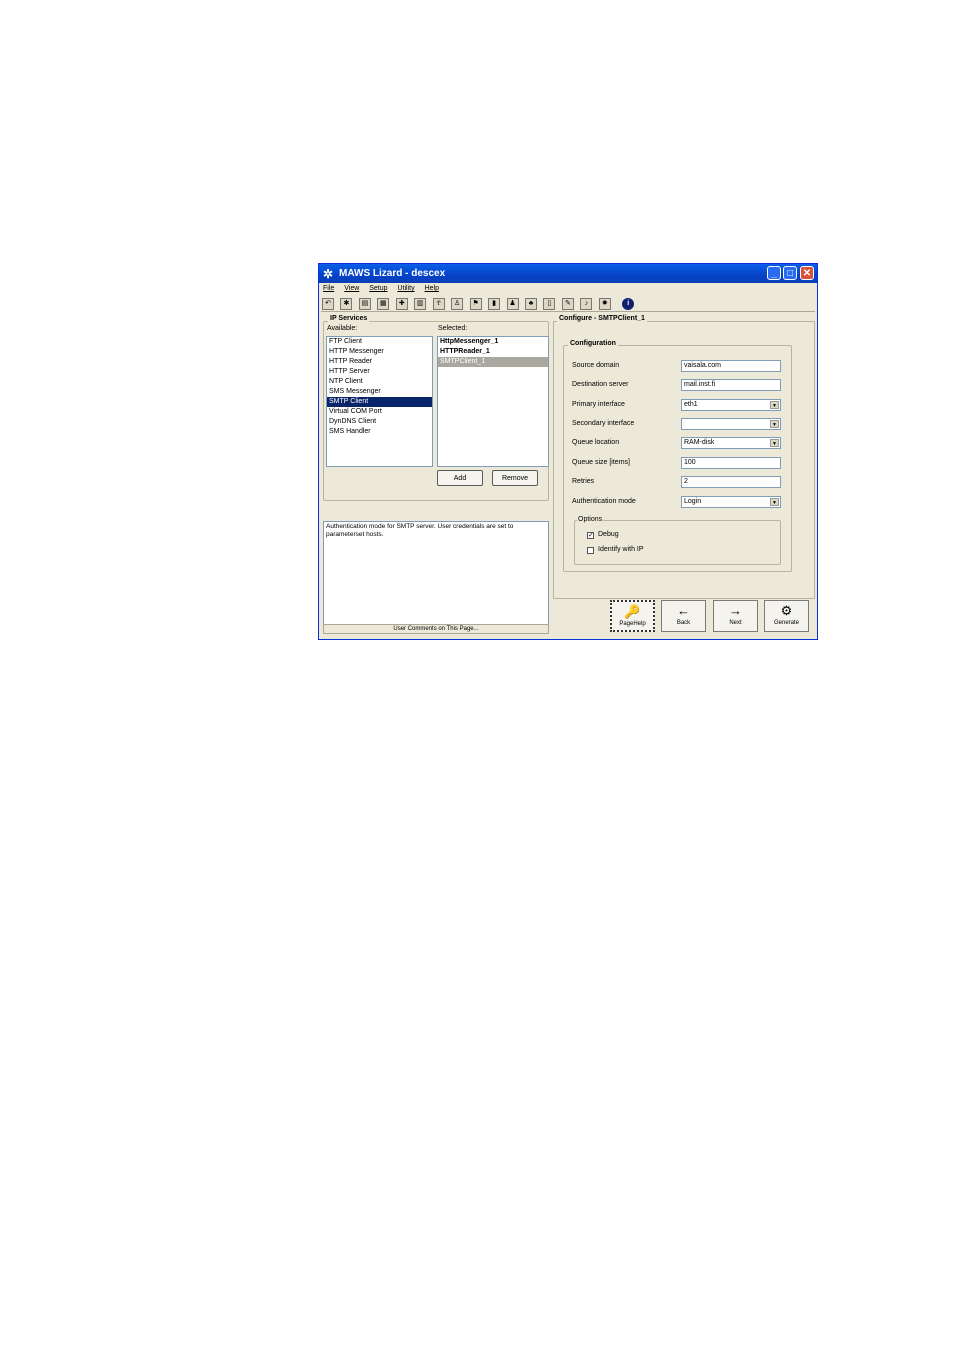 The width and height of the screenshot is (954, 1350). Describe the element at coordinates (475, 304) in the screenshot. I see `flag-icon: ⚑` at that location.